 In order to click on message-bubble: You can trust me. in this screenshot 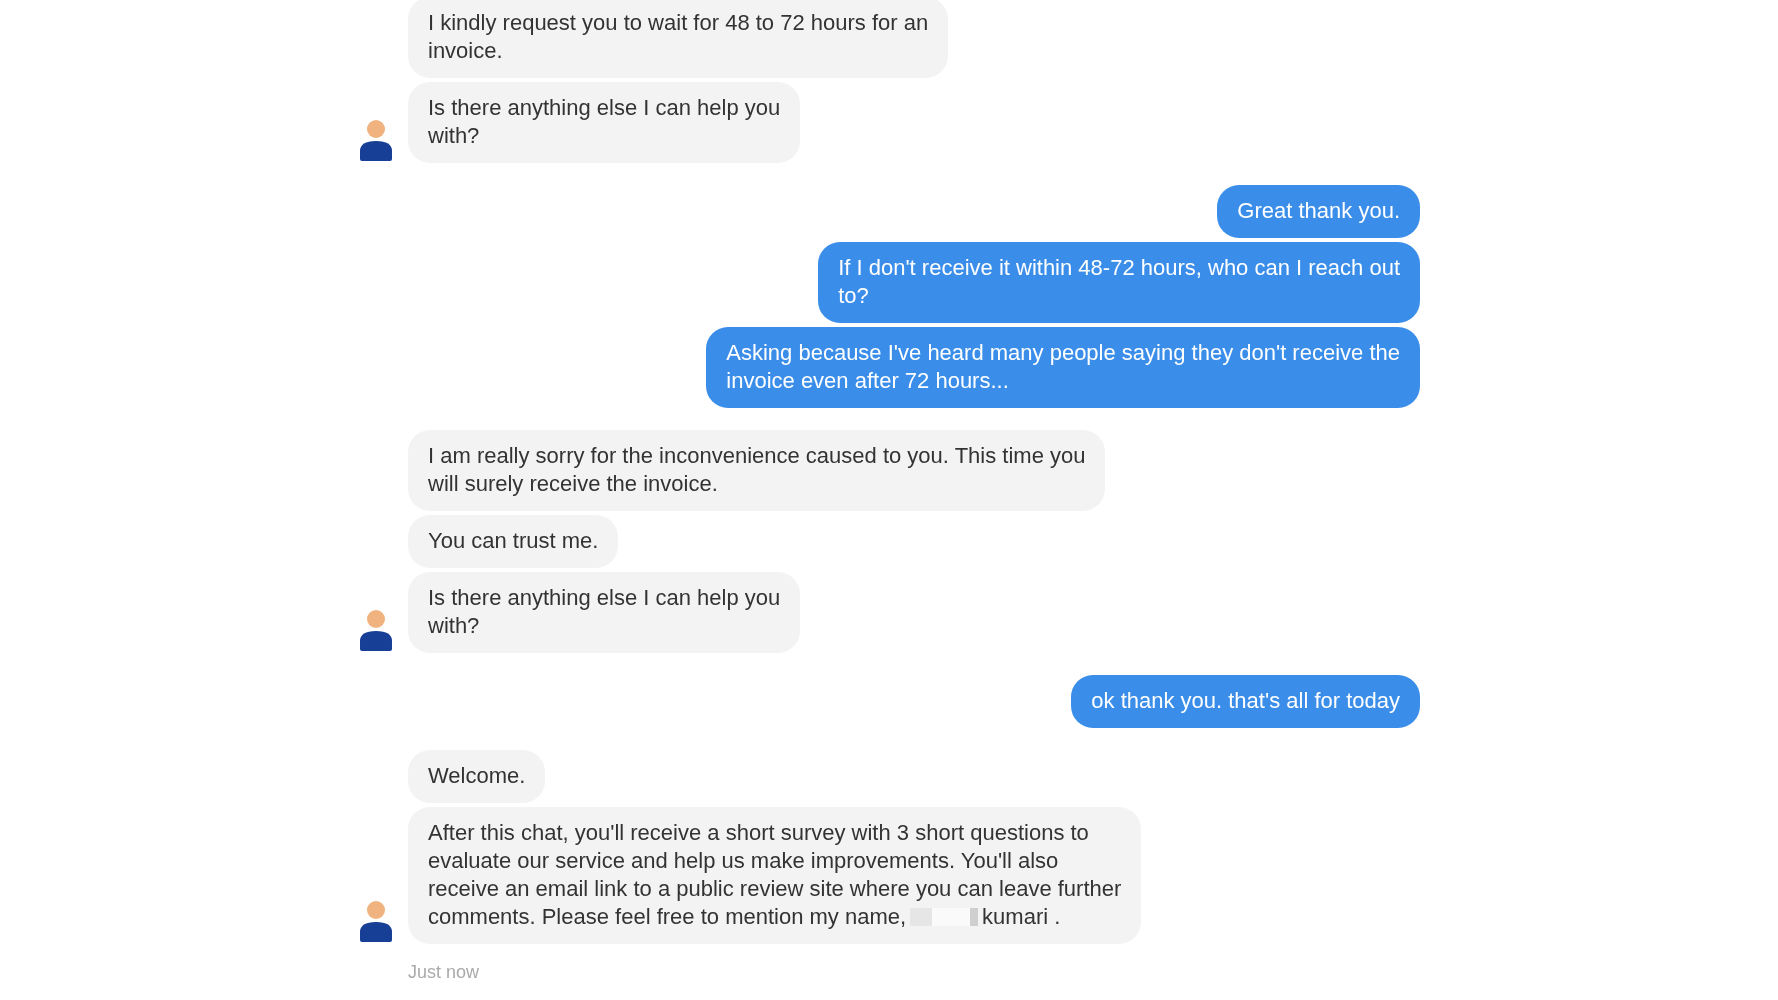, I will do `click(513, 541)`.